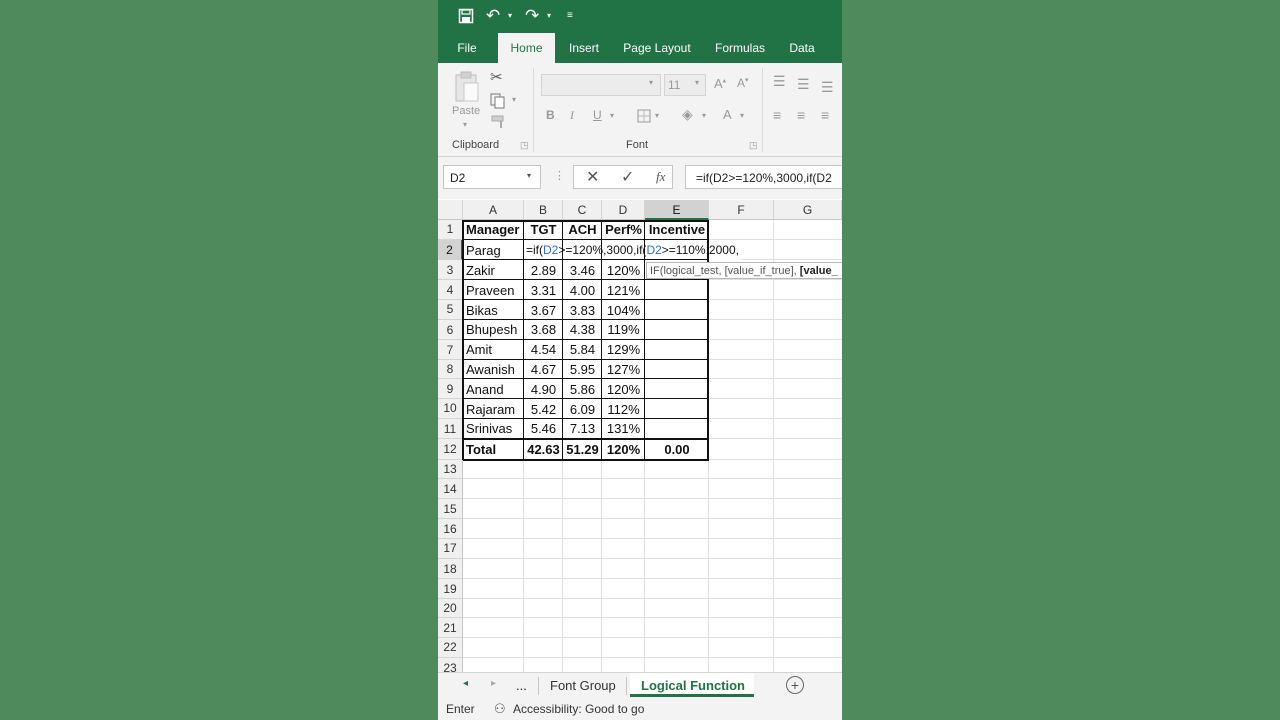 The image size is (1280, 720). I want to click on total-cell: Total, so click(481, 449).